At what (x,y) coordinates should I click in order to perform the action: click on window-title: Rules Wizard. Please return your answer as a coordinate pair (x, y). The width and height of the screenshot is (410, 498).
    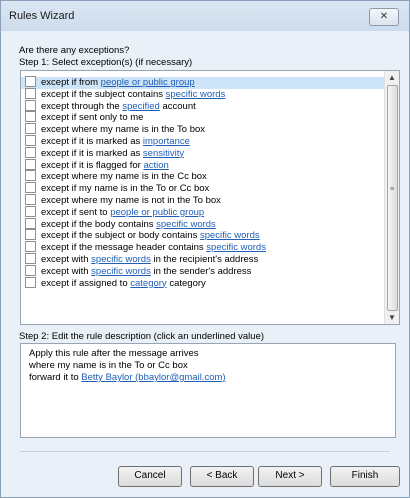
    Looking at the image, I should click on (42, 16).